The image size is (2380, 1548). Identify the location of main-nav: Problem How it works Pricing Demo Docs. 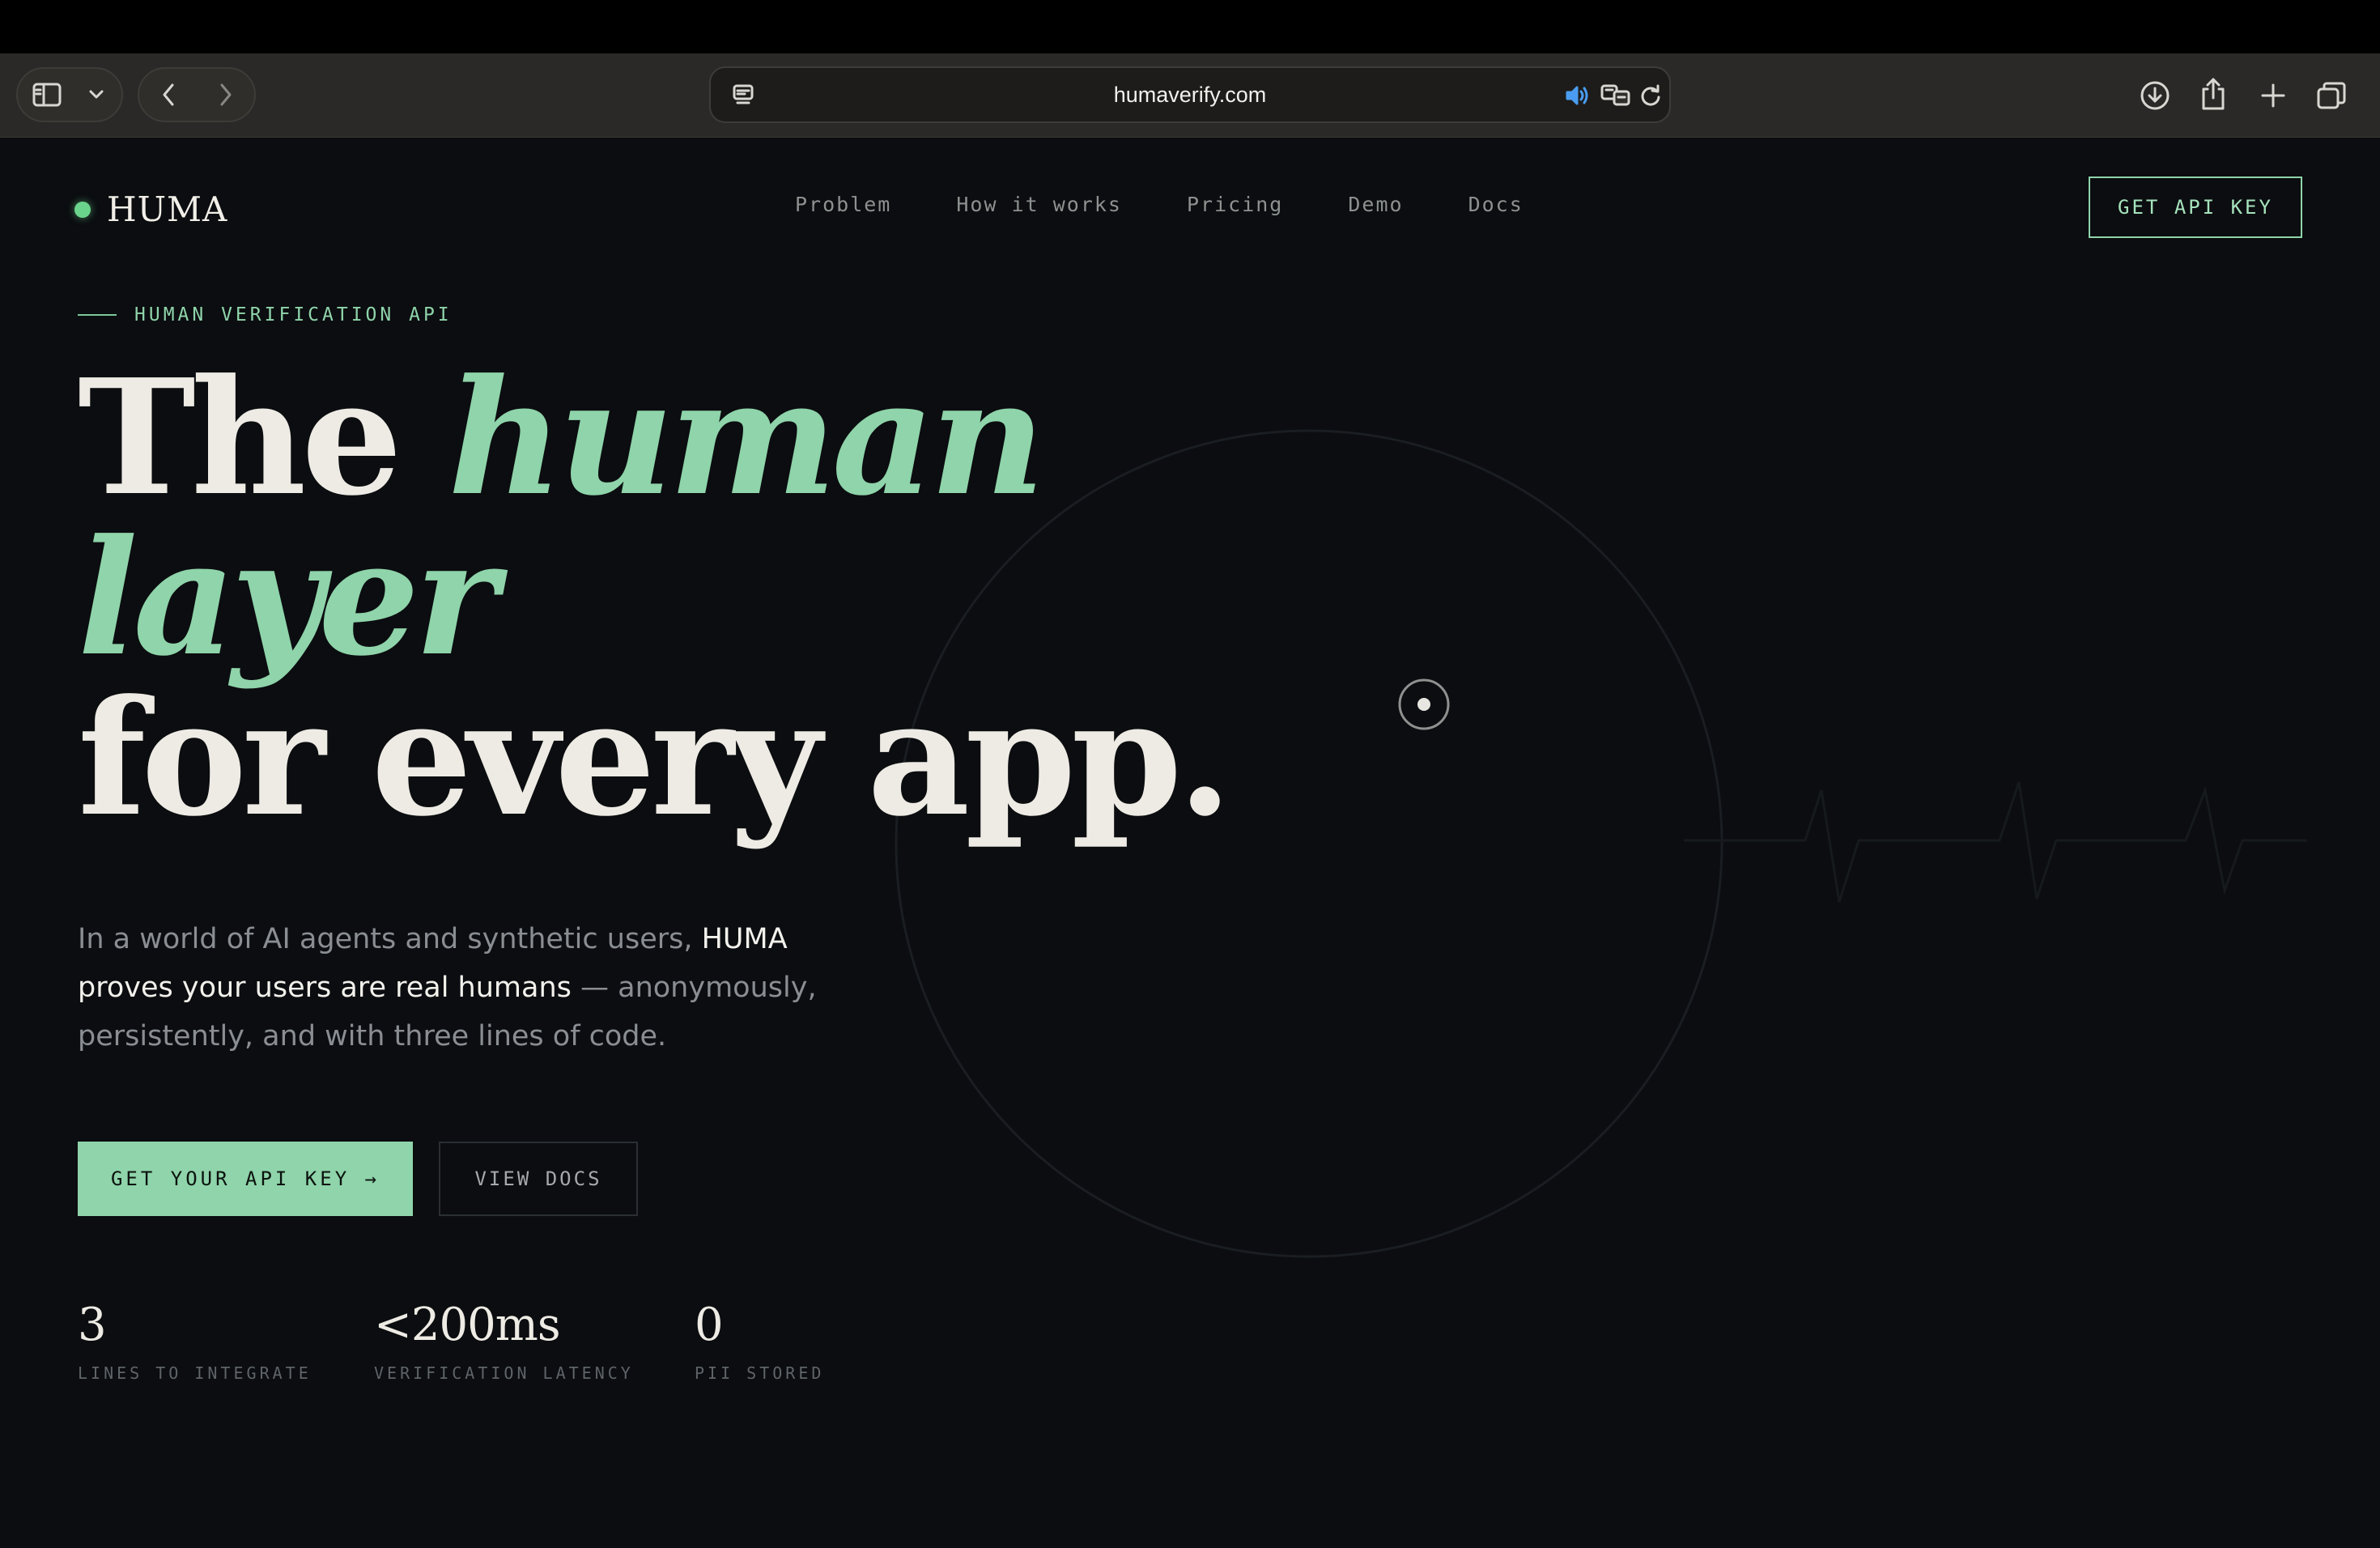
(1160, 205).